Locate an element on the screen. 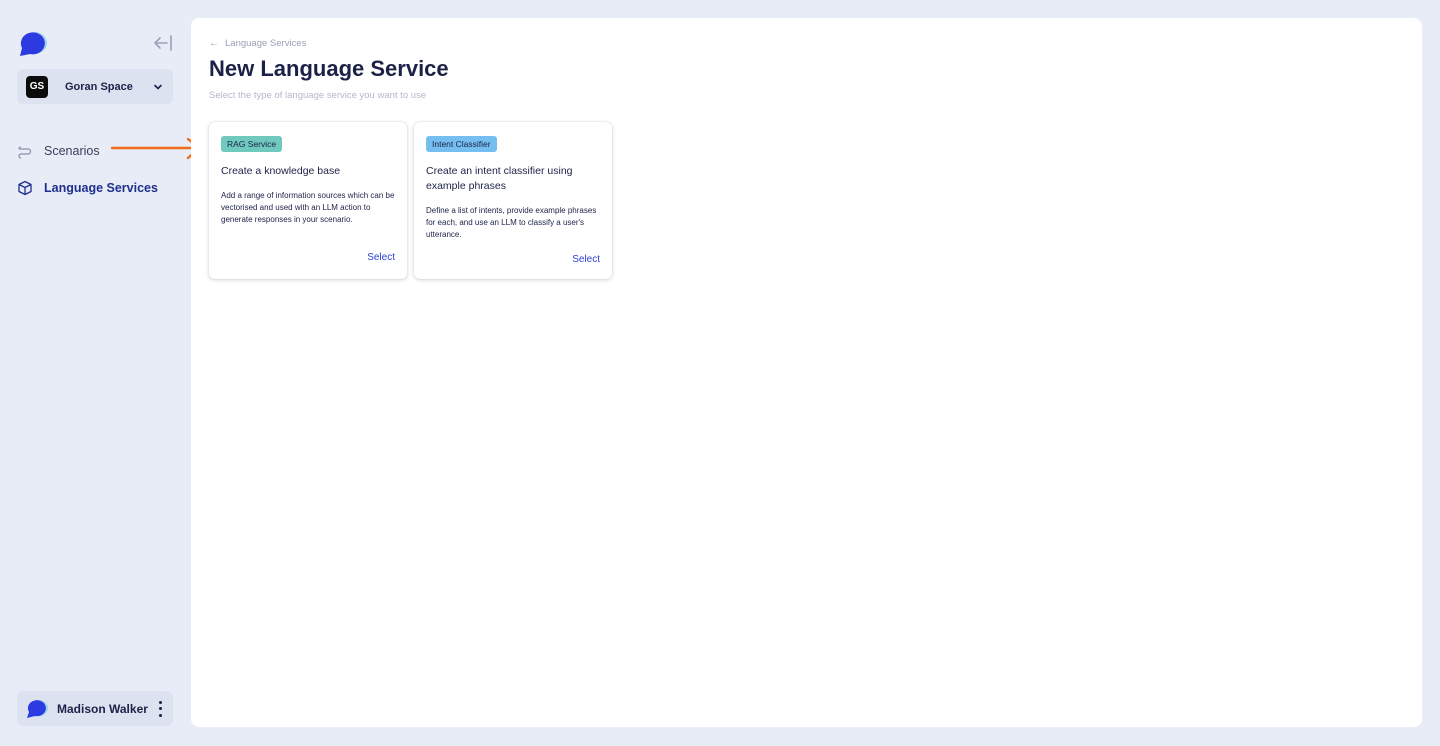  page-title: New Language Service is located at coordinates (329, 68).